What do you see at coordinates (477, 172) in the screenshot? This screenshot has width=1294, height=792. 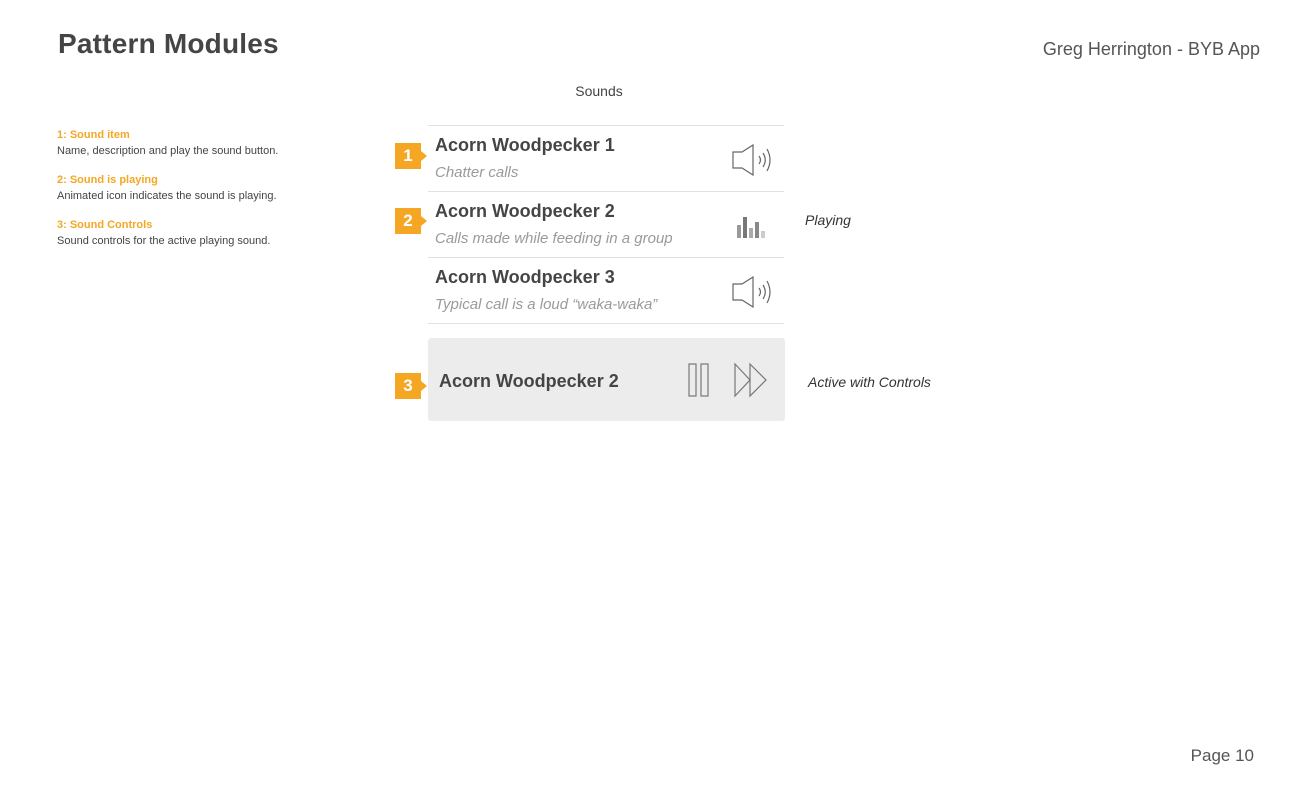 I see `sound-description: Chatter calls` at bounding box center [477, 172].